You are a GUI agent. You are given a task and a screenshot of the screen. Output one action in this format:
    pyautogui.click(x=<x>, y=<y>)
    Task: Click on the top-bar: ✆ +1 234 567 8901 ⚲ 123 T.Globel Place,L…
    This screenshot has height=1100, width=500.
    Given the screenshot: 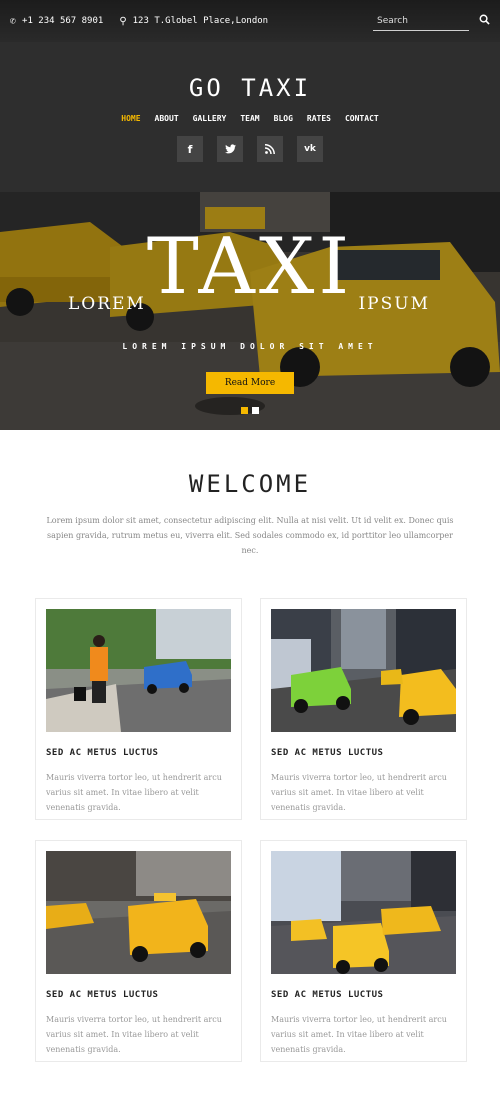 What is the action you would take?
    pyautogui.click(x=250, y=21)
    